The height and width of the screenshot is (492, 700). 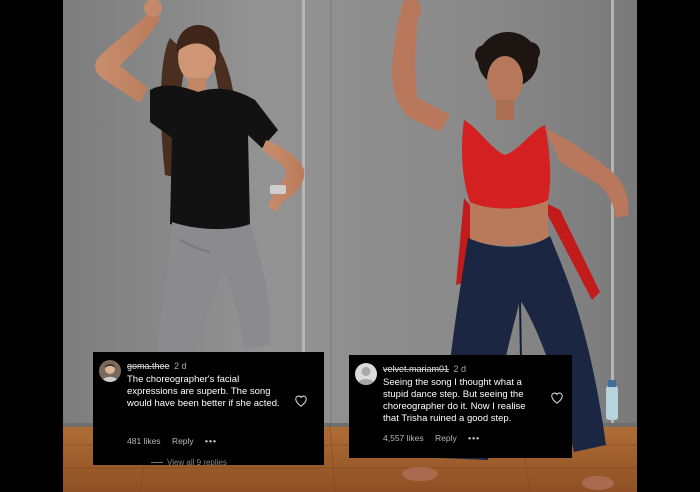 What do you see at coordinates (148, 366) in the screenshot?
I see `username-text: goma.thee` at bounding box center [148, 366].